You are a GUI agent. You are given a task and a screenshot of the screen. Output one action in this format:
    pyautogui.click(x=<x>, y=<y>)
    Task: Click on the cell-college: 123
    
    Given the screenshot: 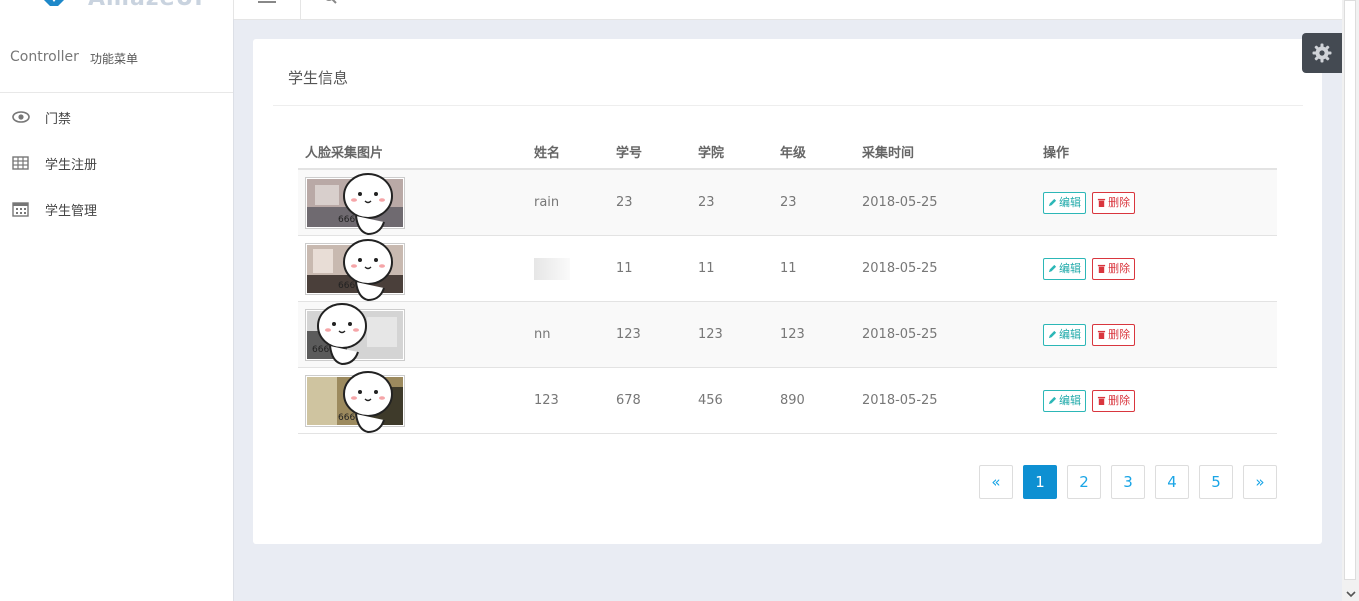 What is the action you would take?
    pyautogui.click(x=732, y=334)
    